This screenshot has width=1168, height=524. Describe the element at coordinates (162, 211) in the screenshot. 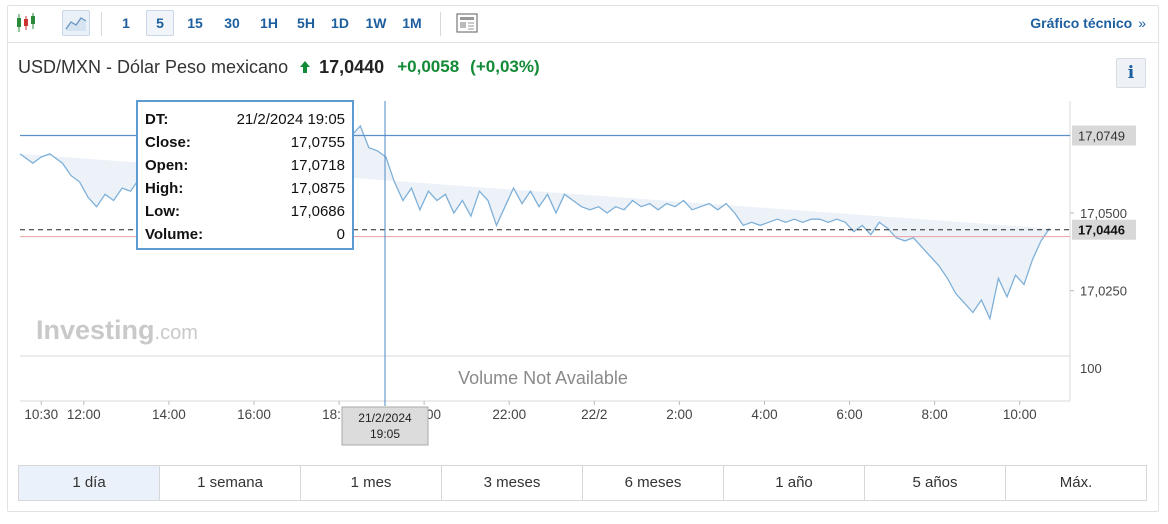

I see `tooltip-key: Low:` at that location.